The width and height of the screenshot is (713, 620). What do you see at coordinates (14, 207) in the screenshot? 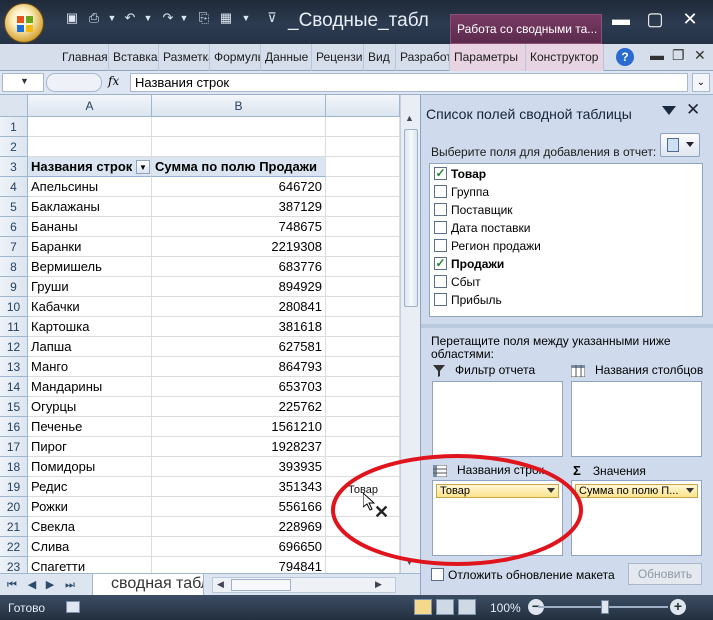
I see `row-header: 5` at bounding box center [14, 207].